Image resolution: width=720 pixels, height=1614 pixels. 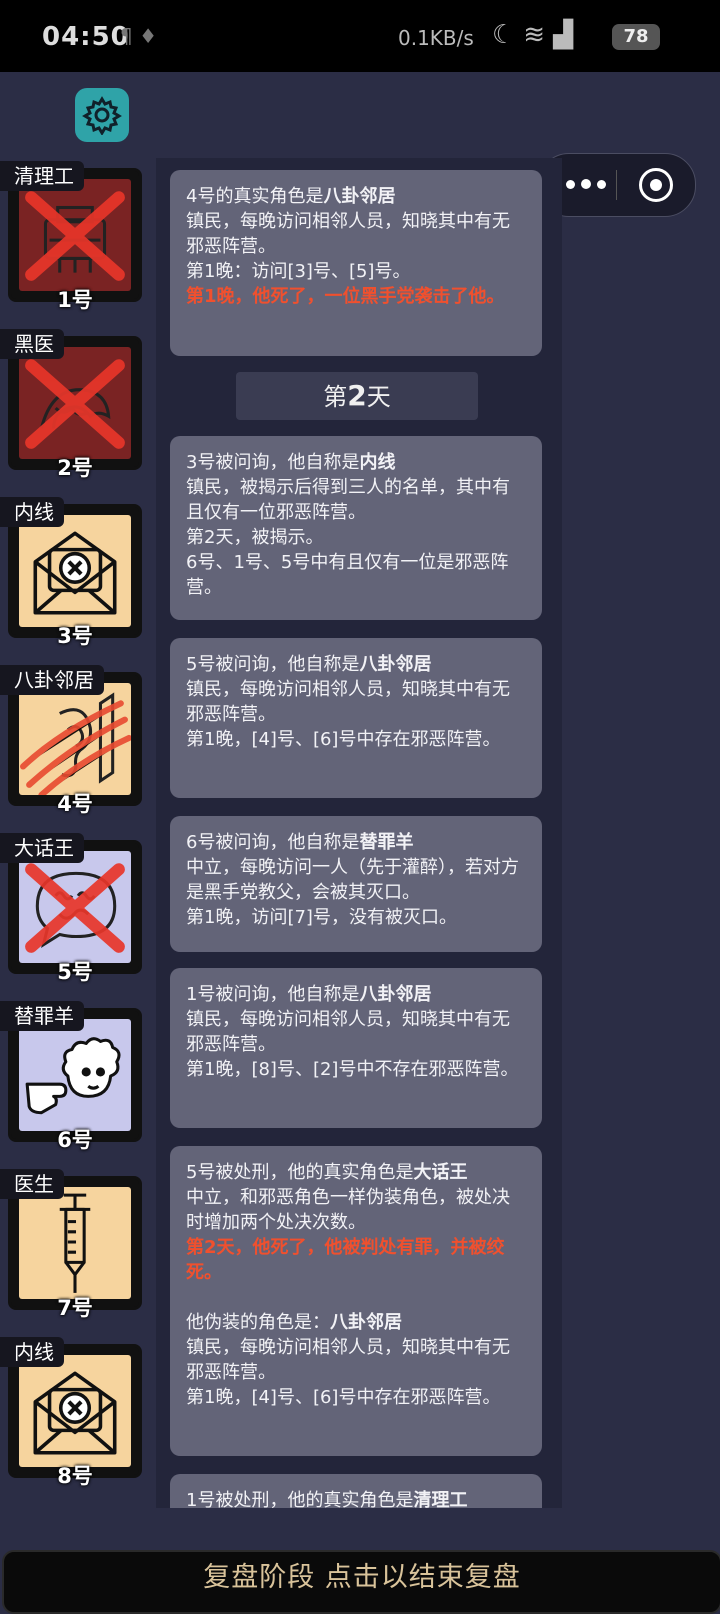 I want to click on more-dots-icon, so click(x=586, y=184).